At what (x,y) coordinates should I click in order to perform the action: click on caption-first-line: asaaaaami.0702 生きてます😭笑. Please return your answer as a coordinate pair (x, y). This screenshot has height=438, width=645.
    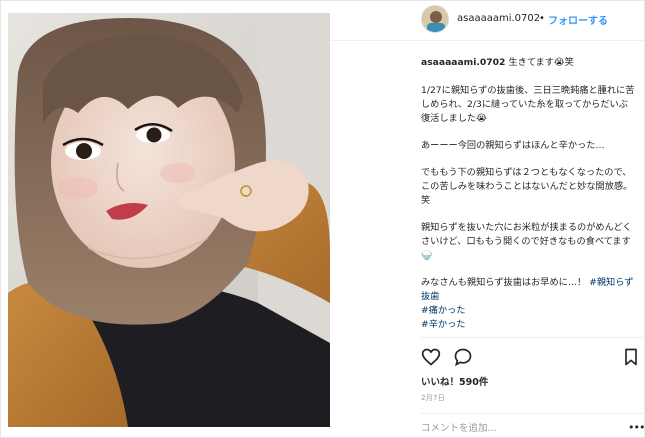
    Looking at the image, I should click on (528, 63).